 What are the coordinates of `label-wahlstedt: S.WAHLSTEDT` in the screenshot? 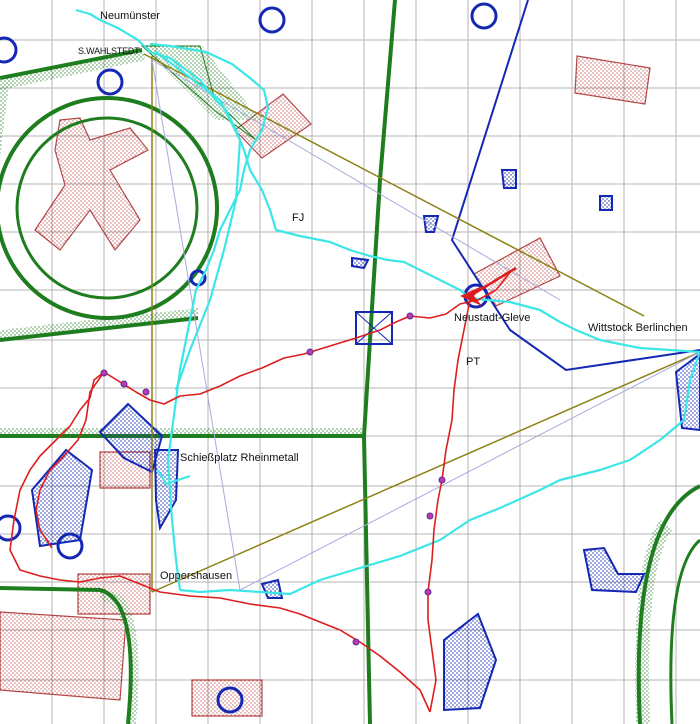 It's located at (109, 51).